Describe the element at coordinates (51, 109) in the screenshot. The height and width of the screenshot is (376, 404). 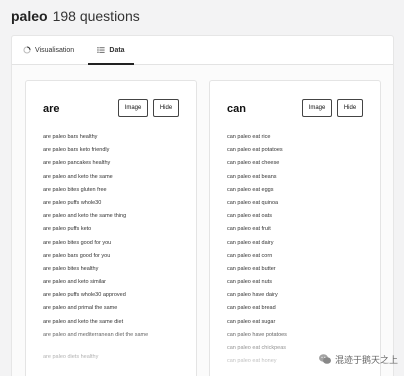
I see `card-title: are` at that location.